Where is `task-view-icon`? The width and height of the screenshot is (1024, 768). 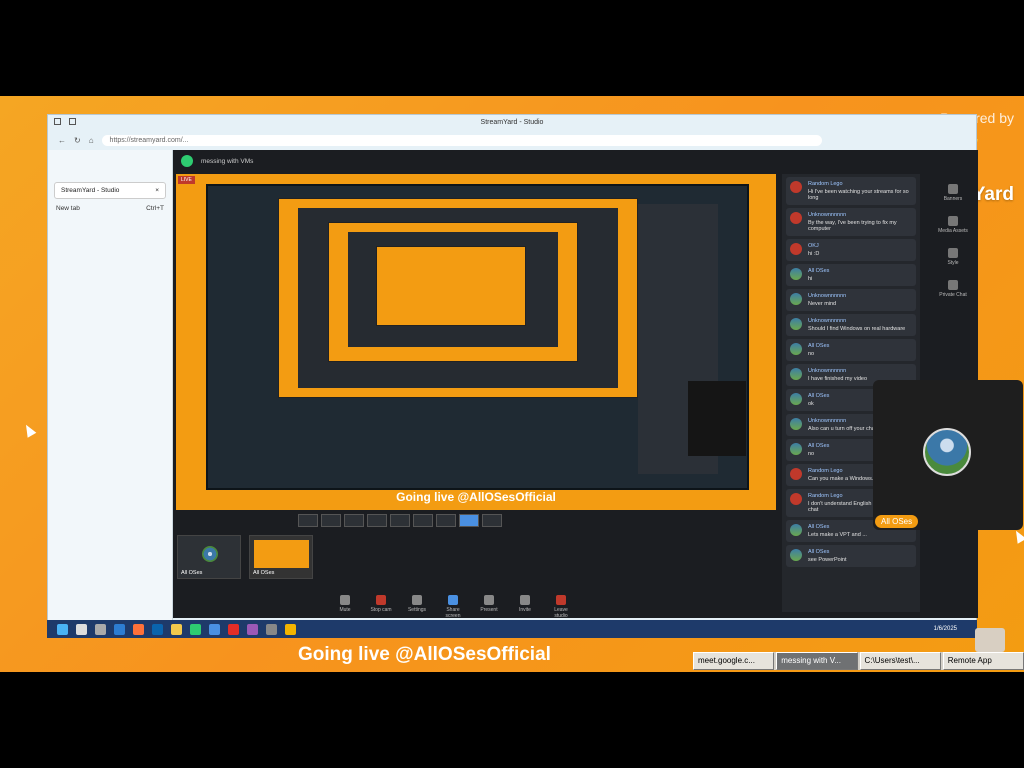
task-view-icon is located at coordinates (100, 629).